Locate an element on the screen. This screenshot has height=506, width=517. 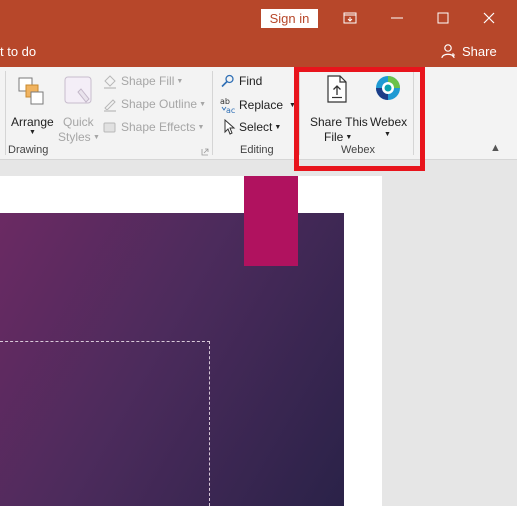
tell-me-search: t to do is located at coordinates (18, 51).